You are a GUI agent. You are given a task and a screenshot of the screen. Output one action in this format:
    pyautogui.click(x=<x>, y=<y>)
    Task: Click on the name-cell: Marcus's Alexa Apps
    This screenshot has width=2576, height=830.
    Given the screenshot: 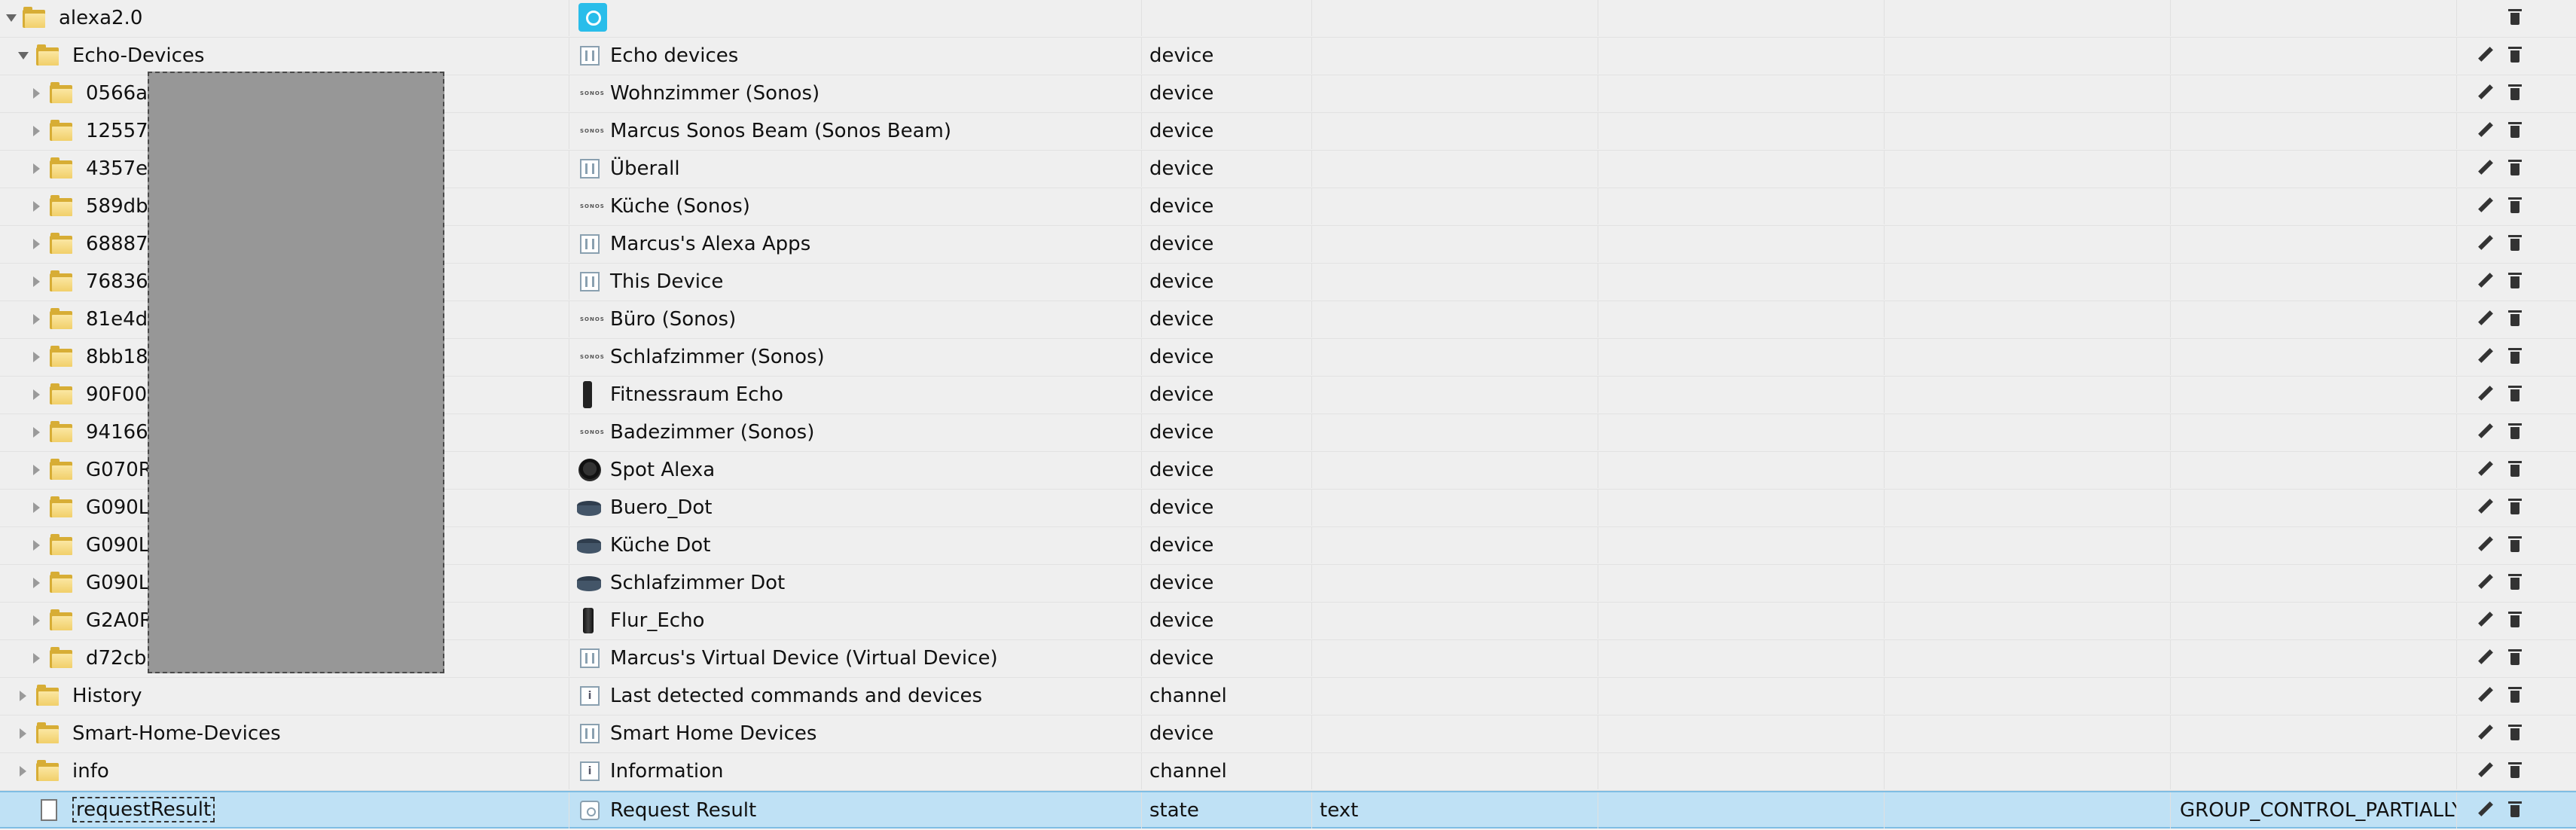 What is the action you would take?
    pyautogui.click(x=856, y=244)
    